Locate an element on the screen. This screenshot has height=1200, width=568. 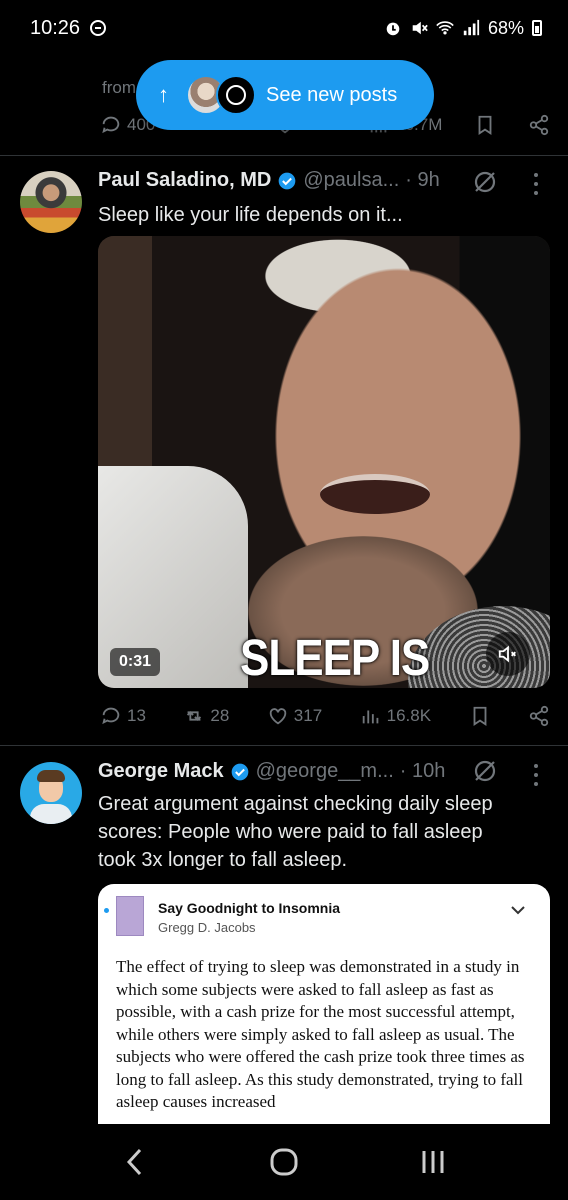
indicator-dot is located at coordinates (106, 910).